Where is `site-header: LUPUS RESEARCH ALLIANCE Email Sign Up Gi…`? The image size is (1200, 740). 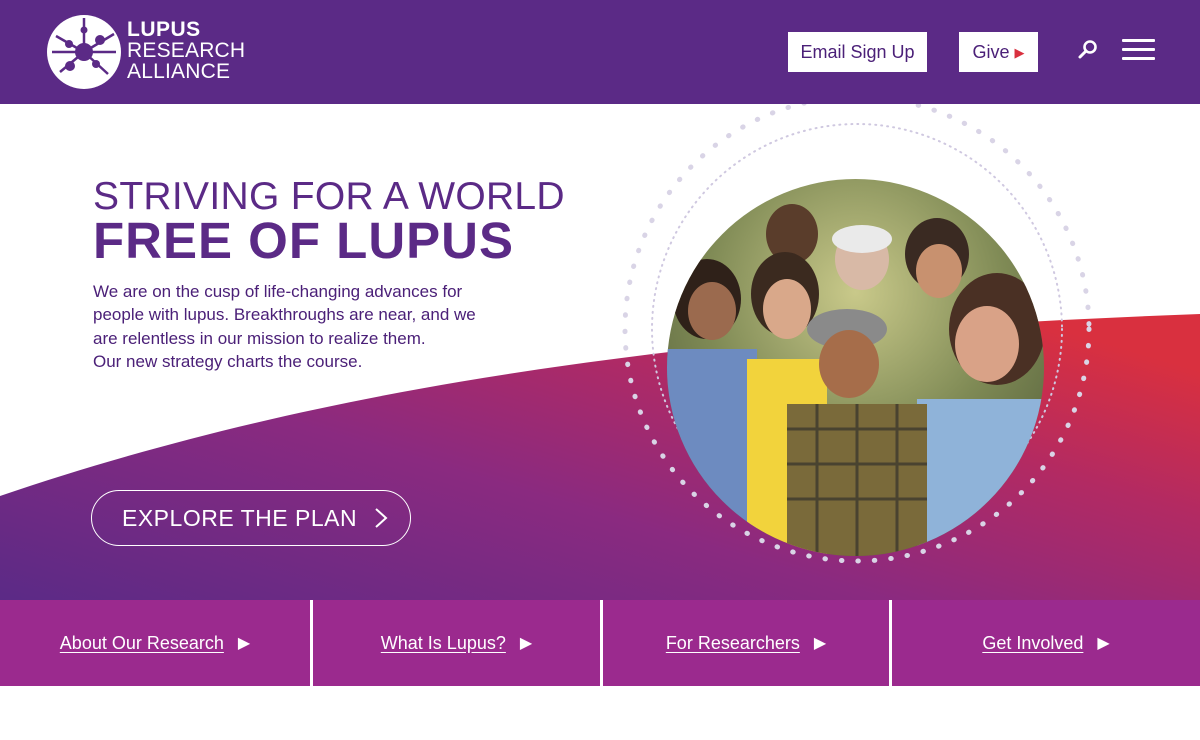 site-header: LUPUS RESEARCH ALLIANCE Email Sign Up Gi… is located at coordinates (600, 52).